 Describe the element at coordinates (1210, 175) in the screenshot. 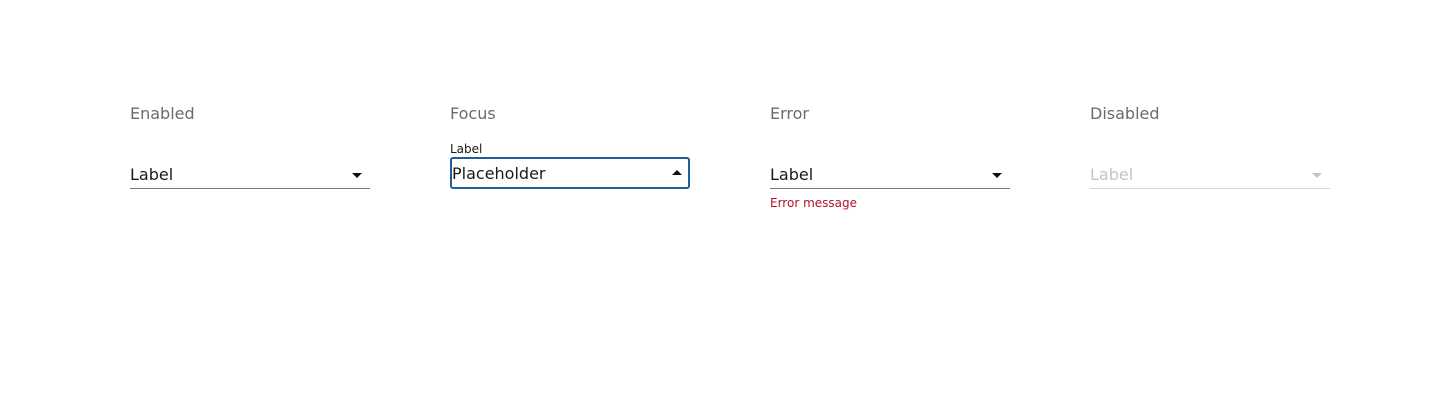

I see `disabled-select: Label` at that location.